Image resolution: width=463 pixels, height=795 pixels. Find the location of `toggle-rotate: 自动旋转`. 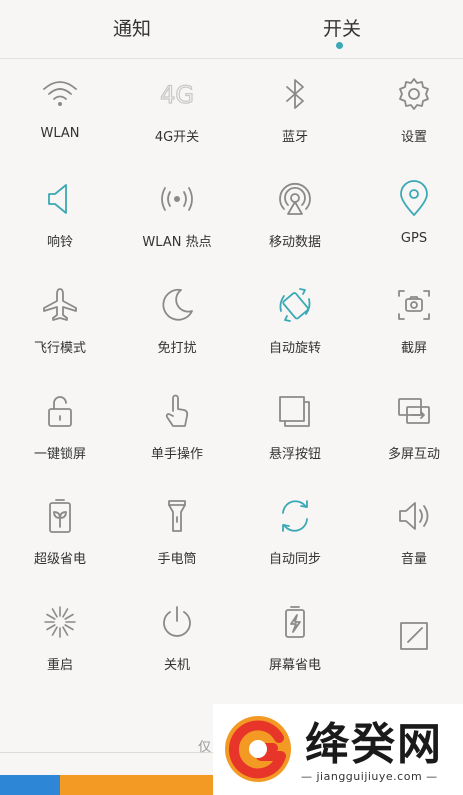

toggle-rotate: 自动旋转 is located at coordinates (295, 325).